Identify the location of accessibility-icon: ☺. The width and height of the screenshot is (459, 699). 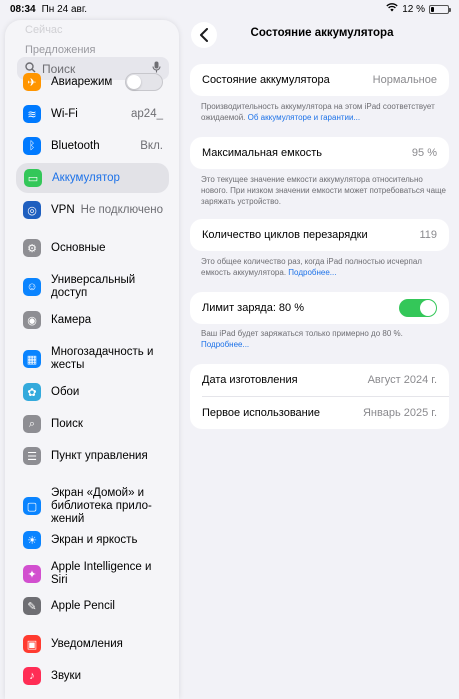
(32, 287).